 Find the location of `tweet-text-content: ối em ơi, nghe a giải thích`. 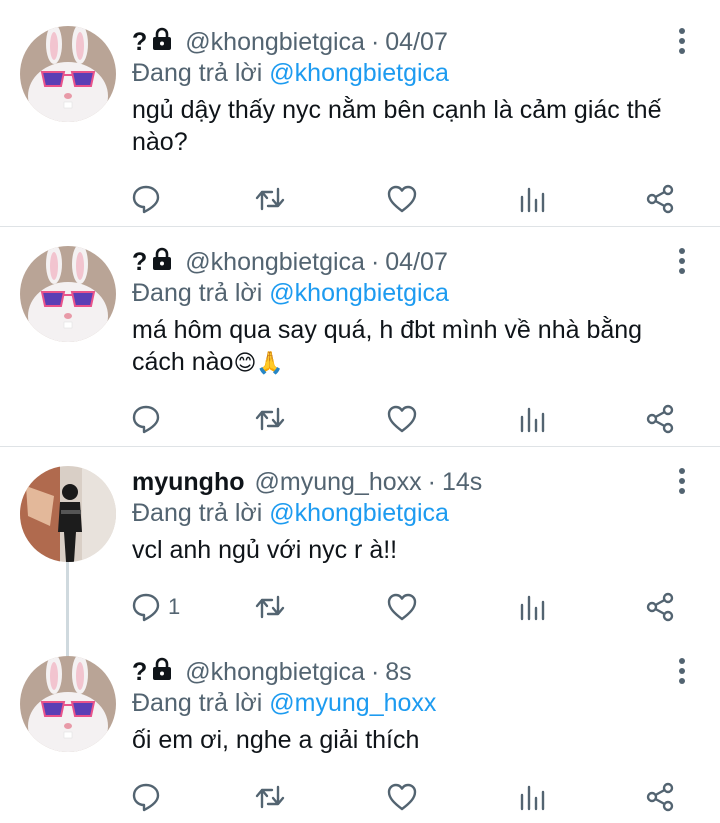

tweet-text-content: ối em ơi, nghe a giải thích is located at coordinates (276, 740).